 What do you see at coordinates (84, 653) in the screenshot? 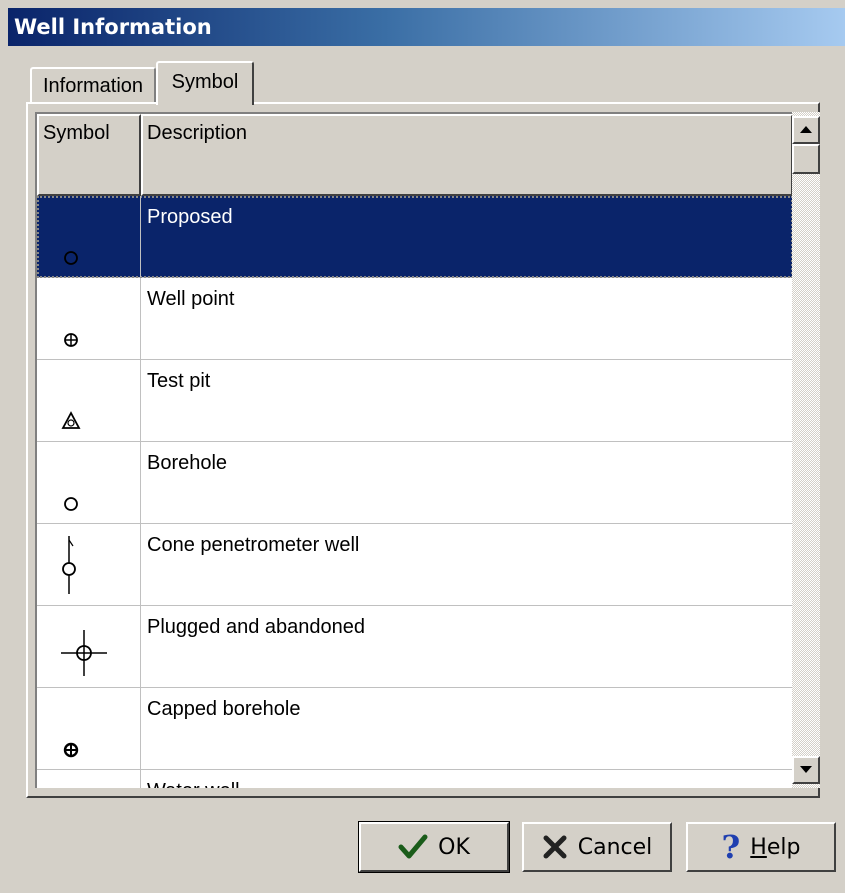
I see `crosshair-circle-icon` at bounding box center [84, 653].